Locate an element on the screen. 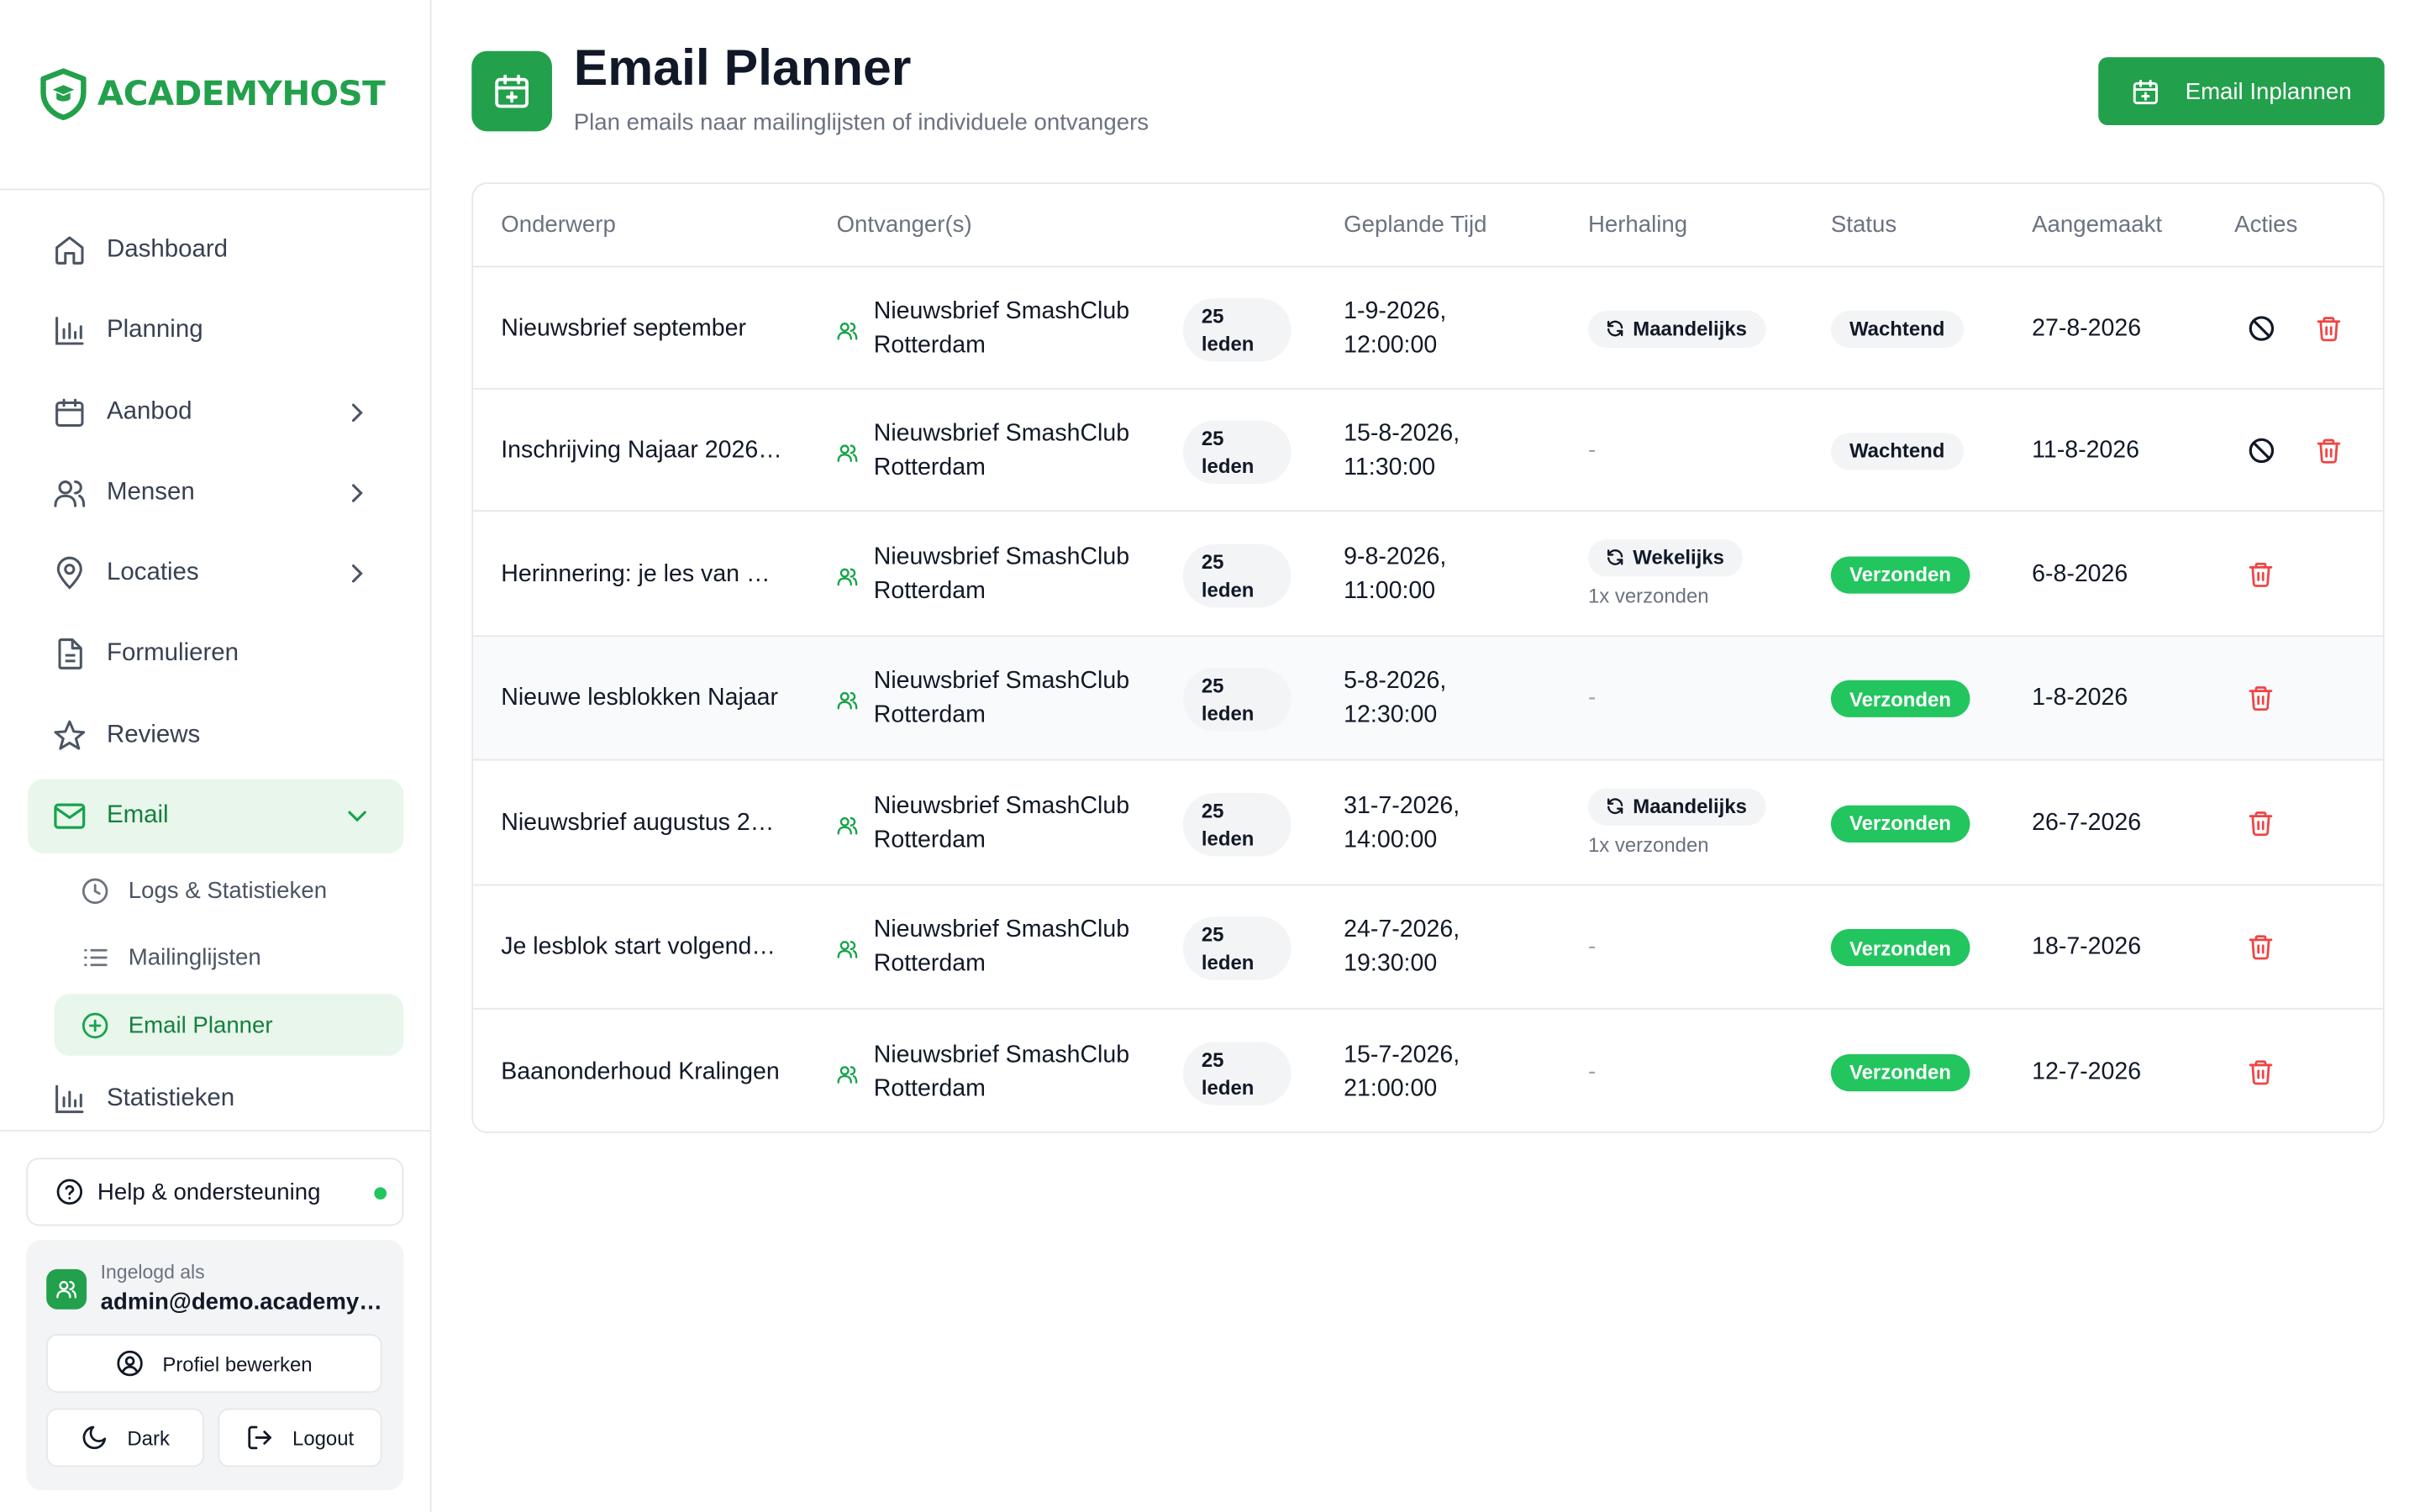  edit-profile-button: Profiel bewerken is located at coordinates (214, 1364).